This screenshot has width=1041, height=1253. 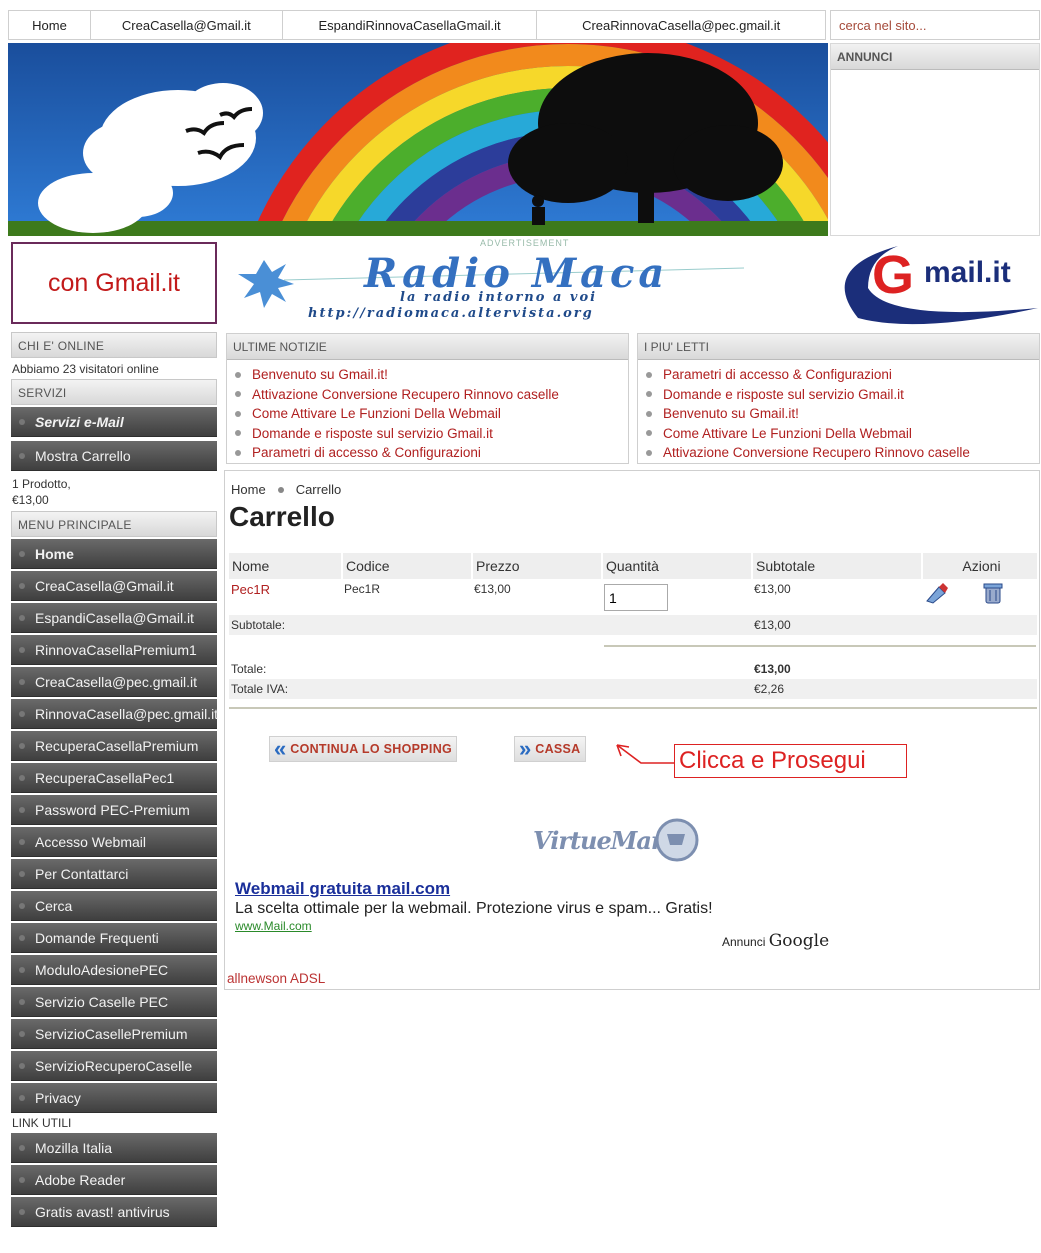 I want to click on link-item: Adobe Reader, so click(x=114, y=1180).